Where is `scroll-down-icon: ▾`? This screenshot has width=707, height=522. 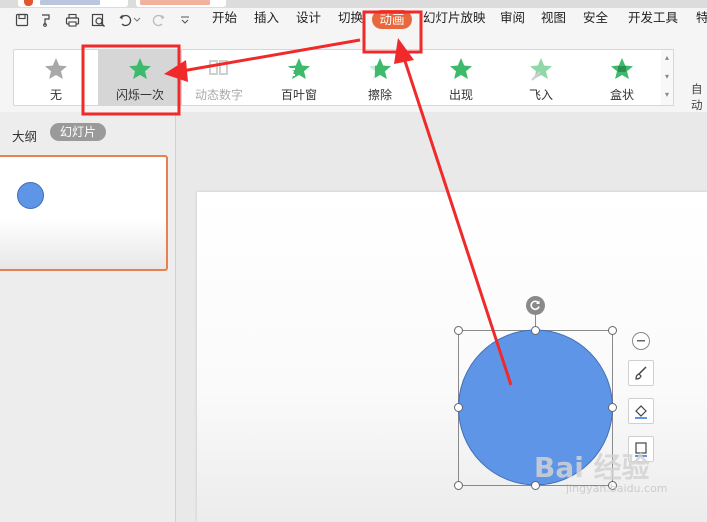
scroll-down-icon: ▾ is located at coordinates (667, 77).